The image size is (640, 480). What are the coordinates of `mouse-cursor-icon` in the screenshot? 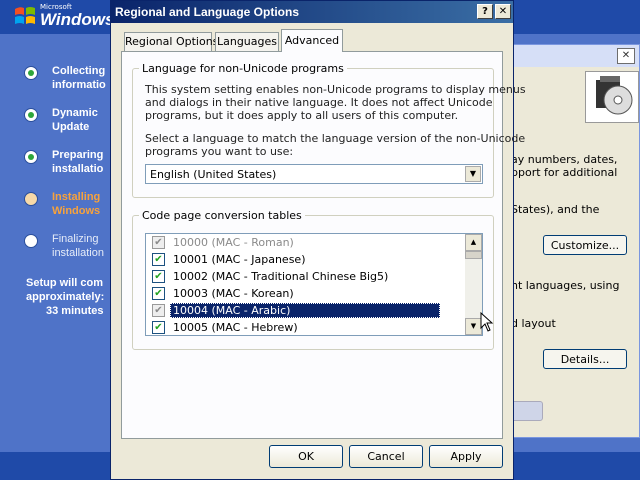 It's located at (487, 322).